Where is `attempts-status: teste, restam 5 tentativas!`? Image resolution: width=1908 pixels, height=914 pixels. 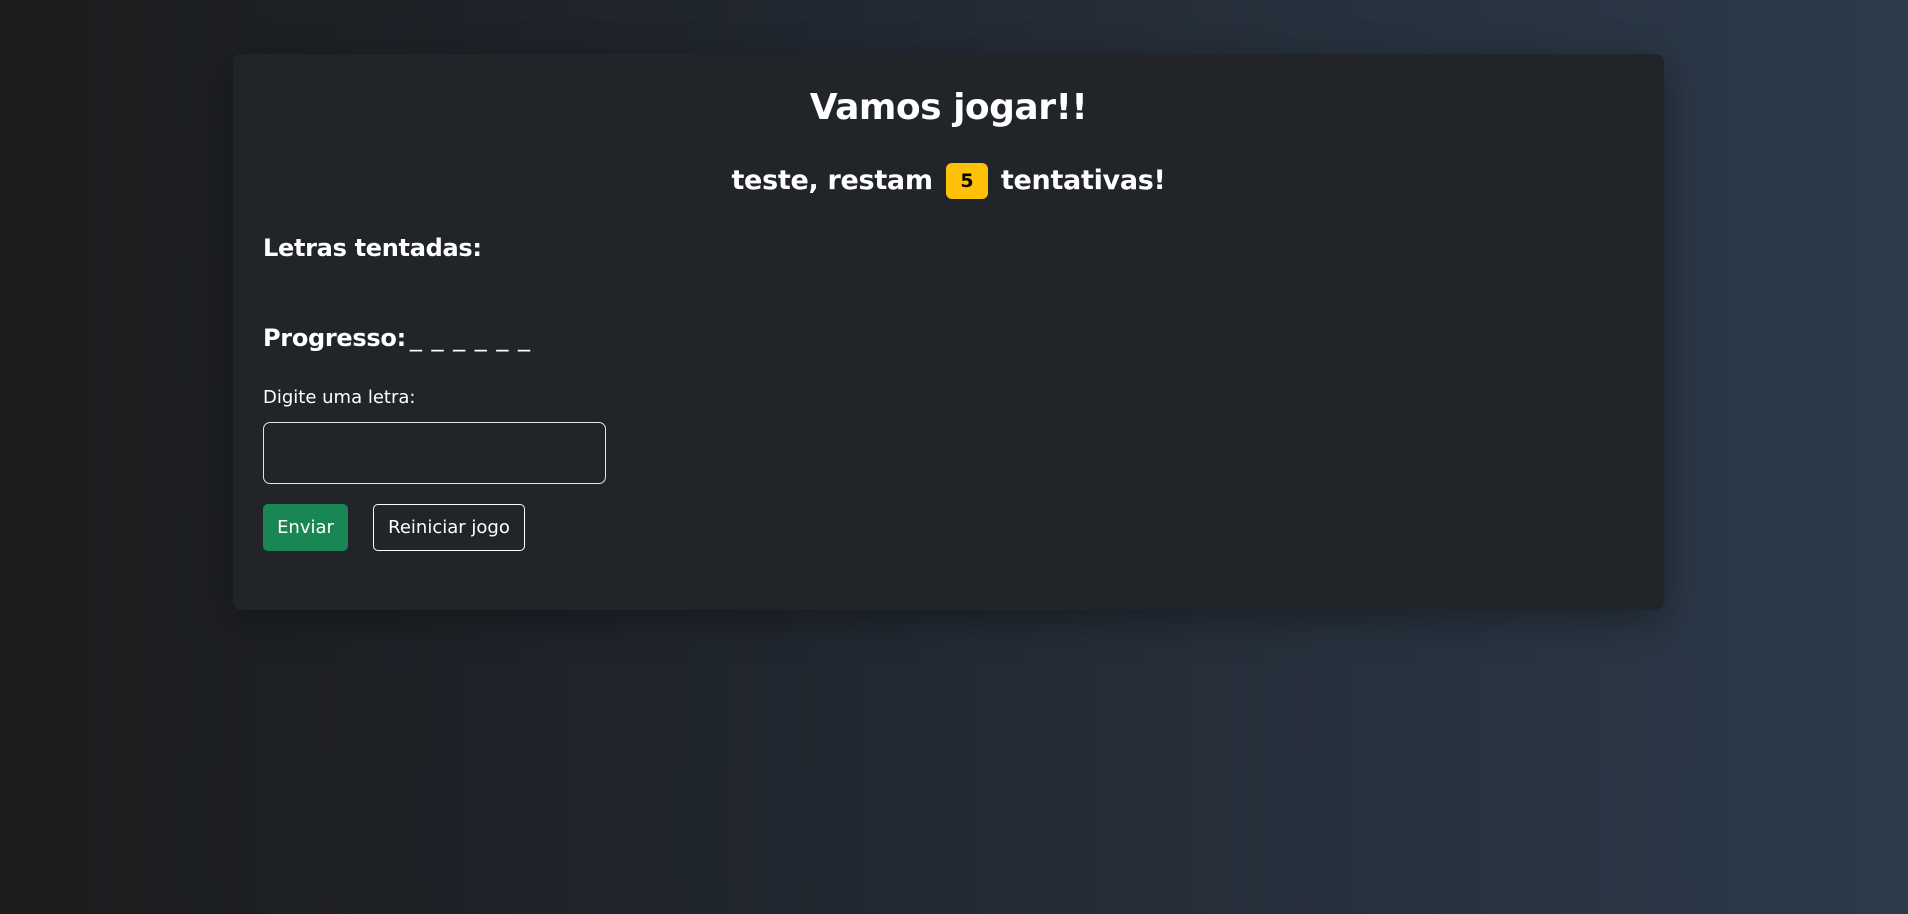
attempts-status: teste, restam 5 tentativas! is located at coordinates (948, 181).